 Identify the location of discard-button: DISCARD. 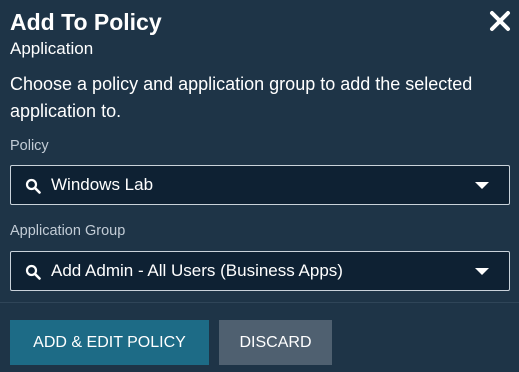
(275, 342).